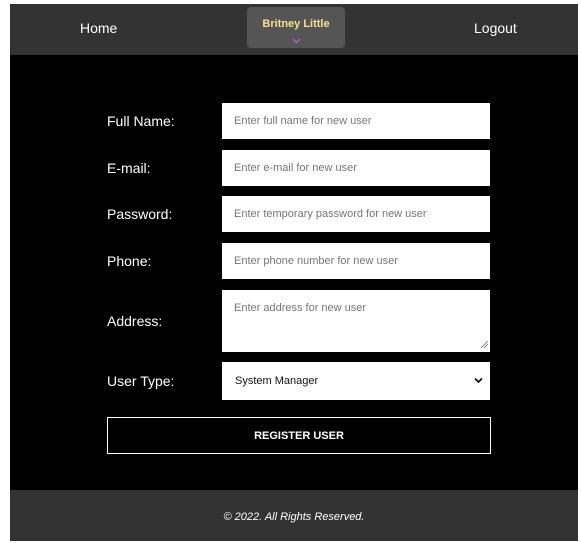 The image size is (581, 543). What do you see at coordinates (141, 381) in the screenshot?
I see `user-type-label: User Type:` at bounding box center [141, 381].